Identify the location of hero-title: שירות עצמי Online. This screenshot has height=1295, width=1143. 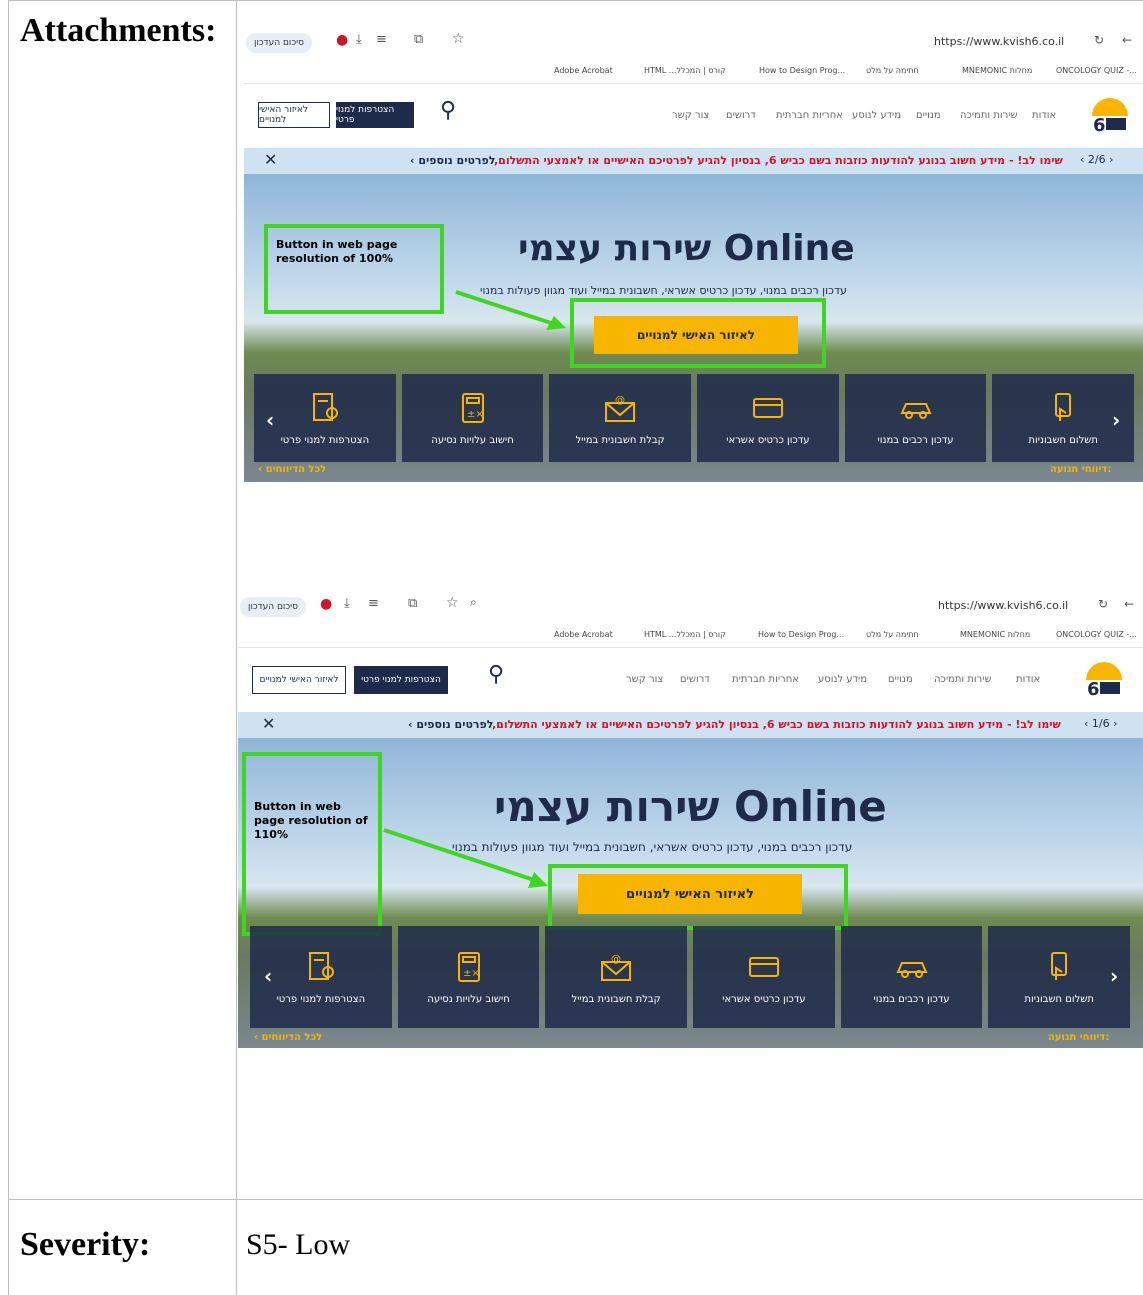
(686, 248).